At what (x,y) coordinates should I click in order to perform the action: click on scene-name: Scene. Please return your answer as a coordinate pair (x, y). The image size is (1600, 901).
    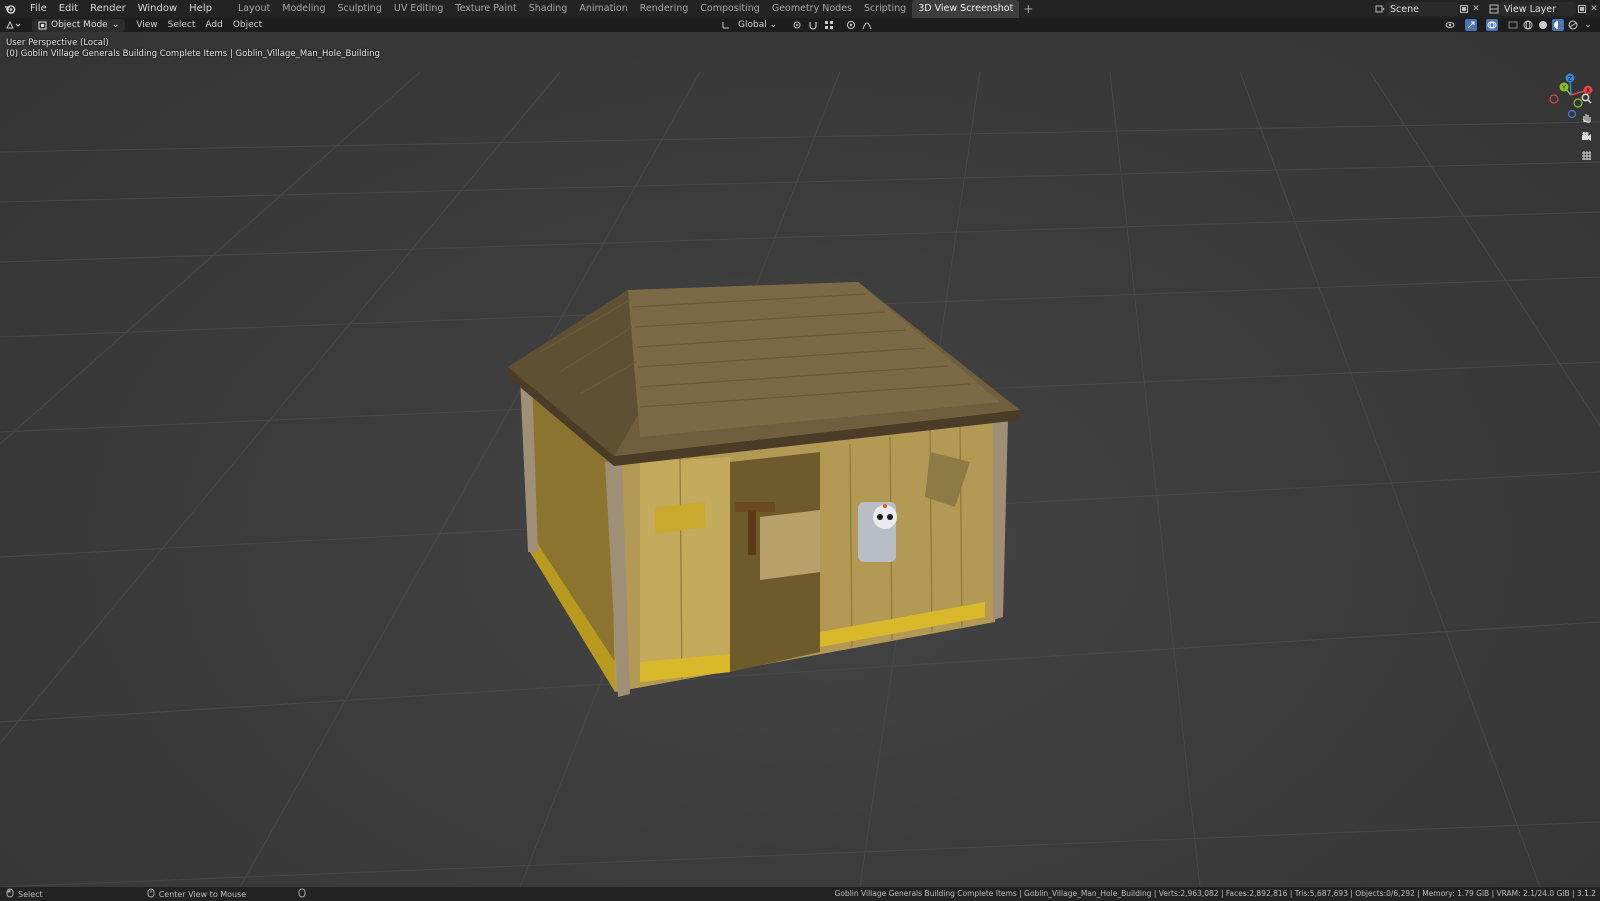
    Looking at the image, I should click on (1404, 9).